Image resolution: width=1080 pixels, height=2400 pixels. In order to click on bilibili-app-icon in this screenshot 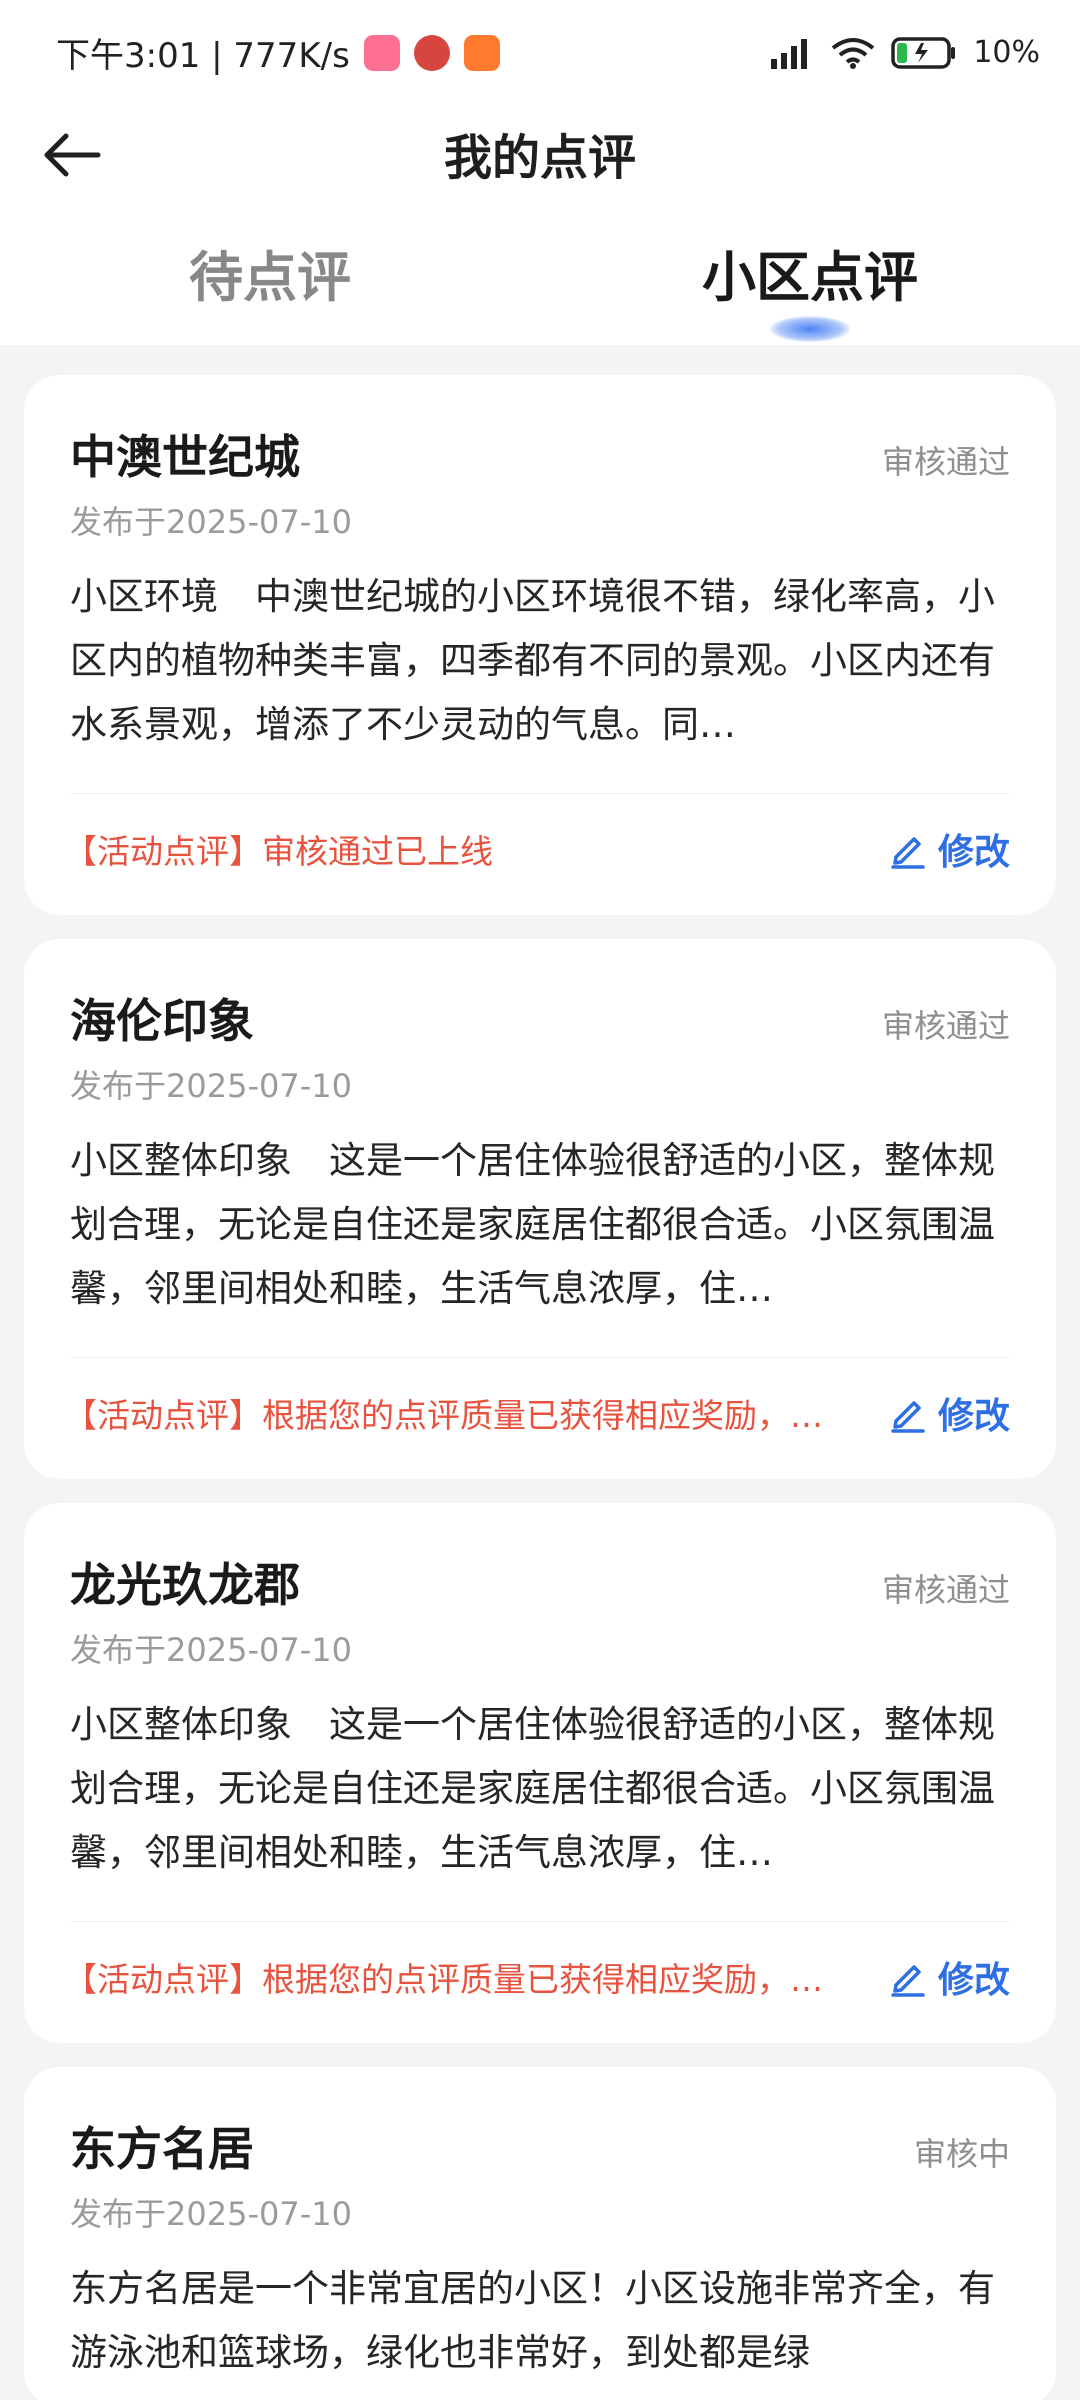, I will do `click(381, 52)`.